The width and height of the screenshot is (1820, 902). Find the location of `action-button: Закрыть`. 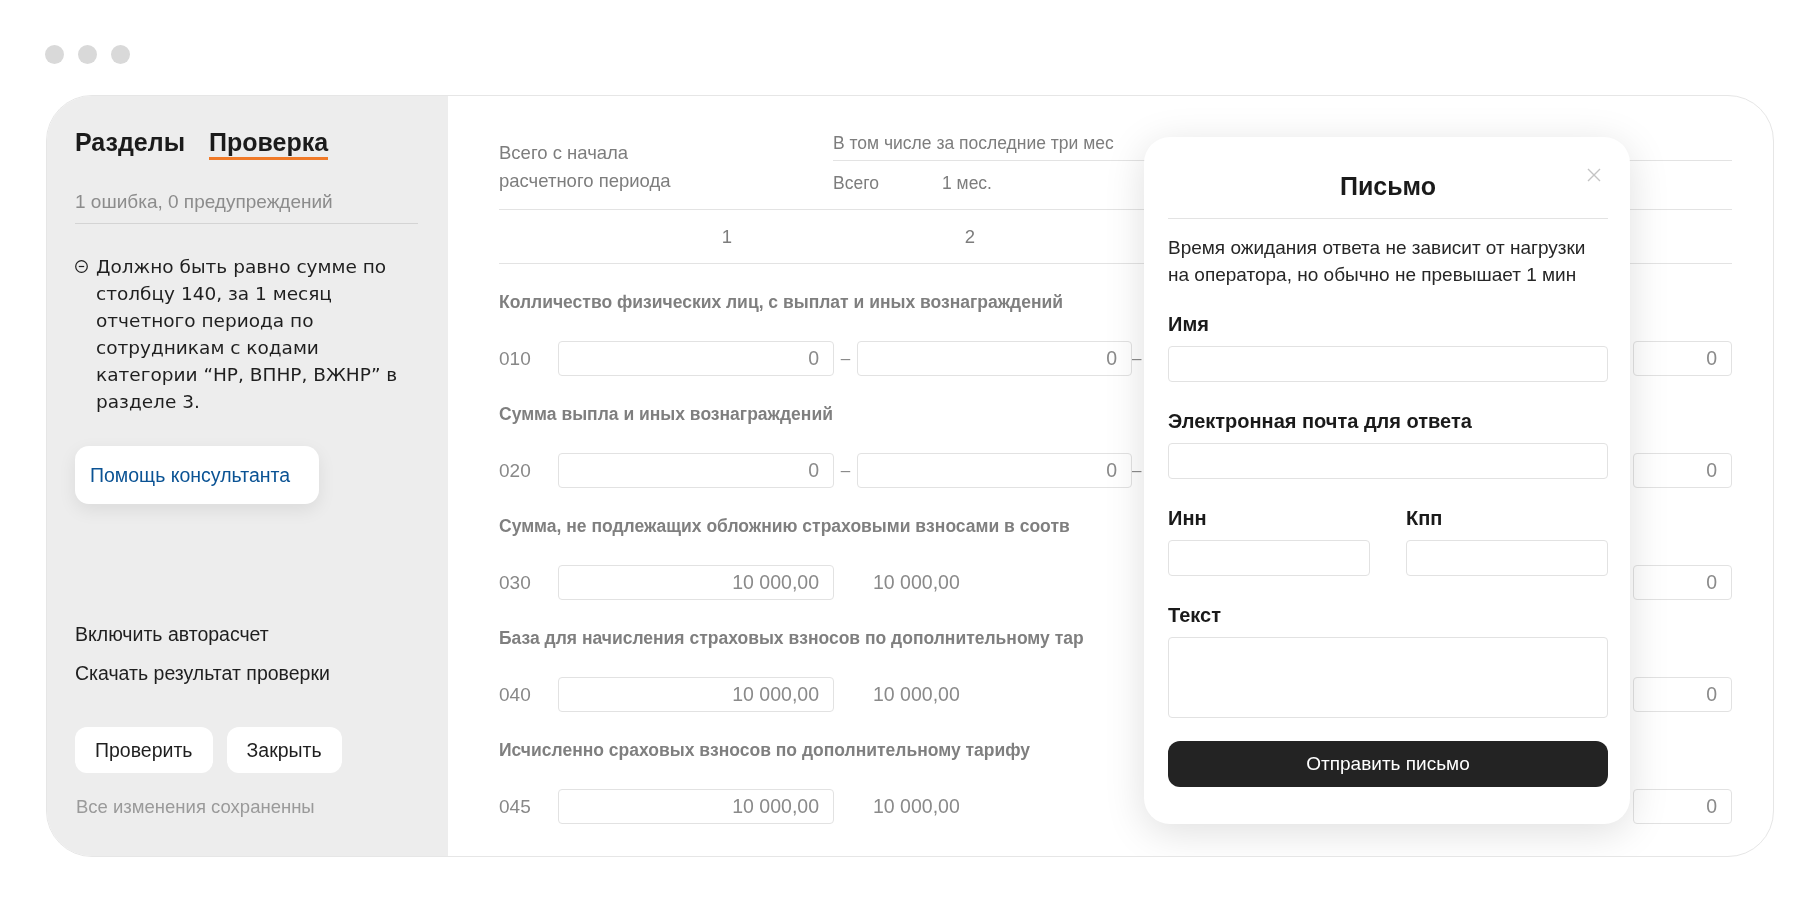

action-button: Закрыть is located at coordinates (284, 750).